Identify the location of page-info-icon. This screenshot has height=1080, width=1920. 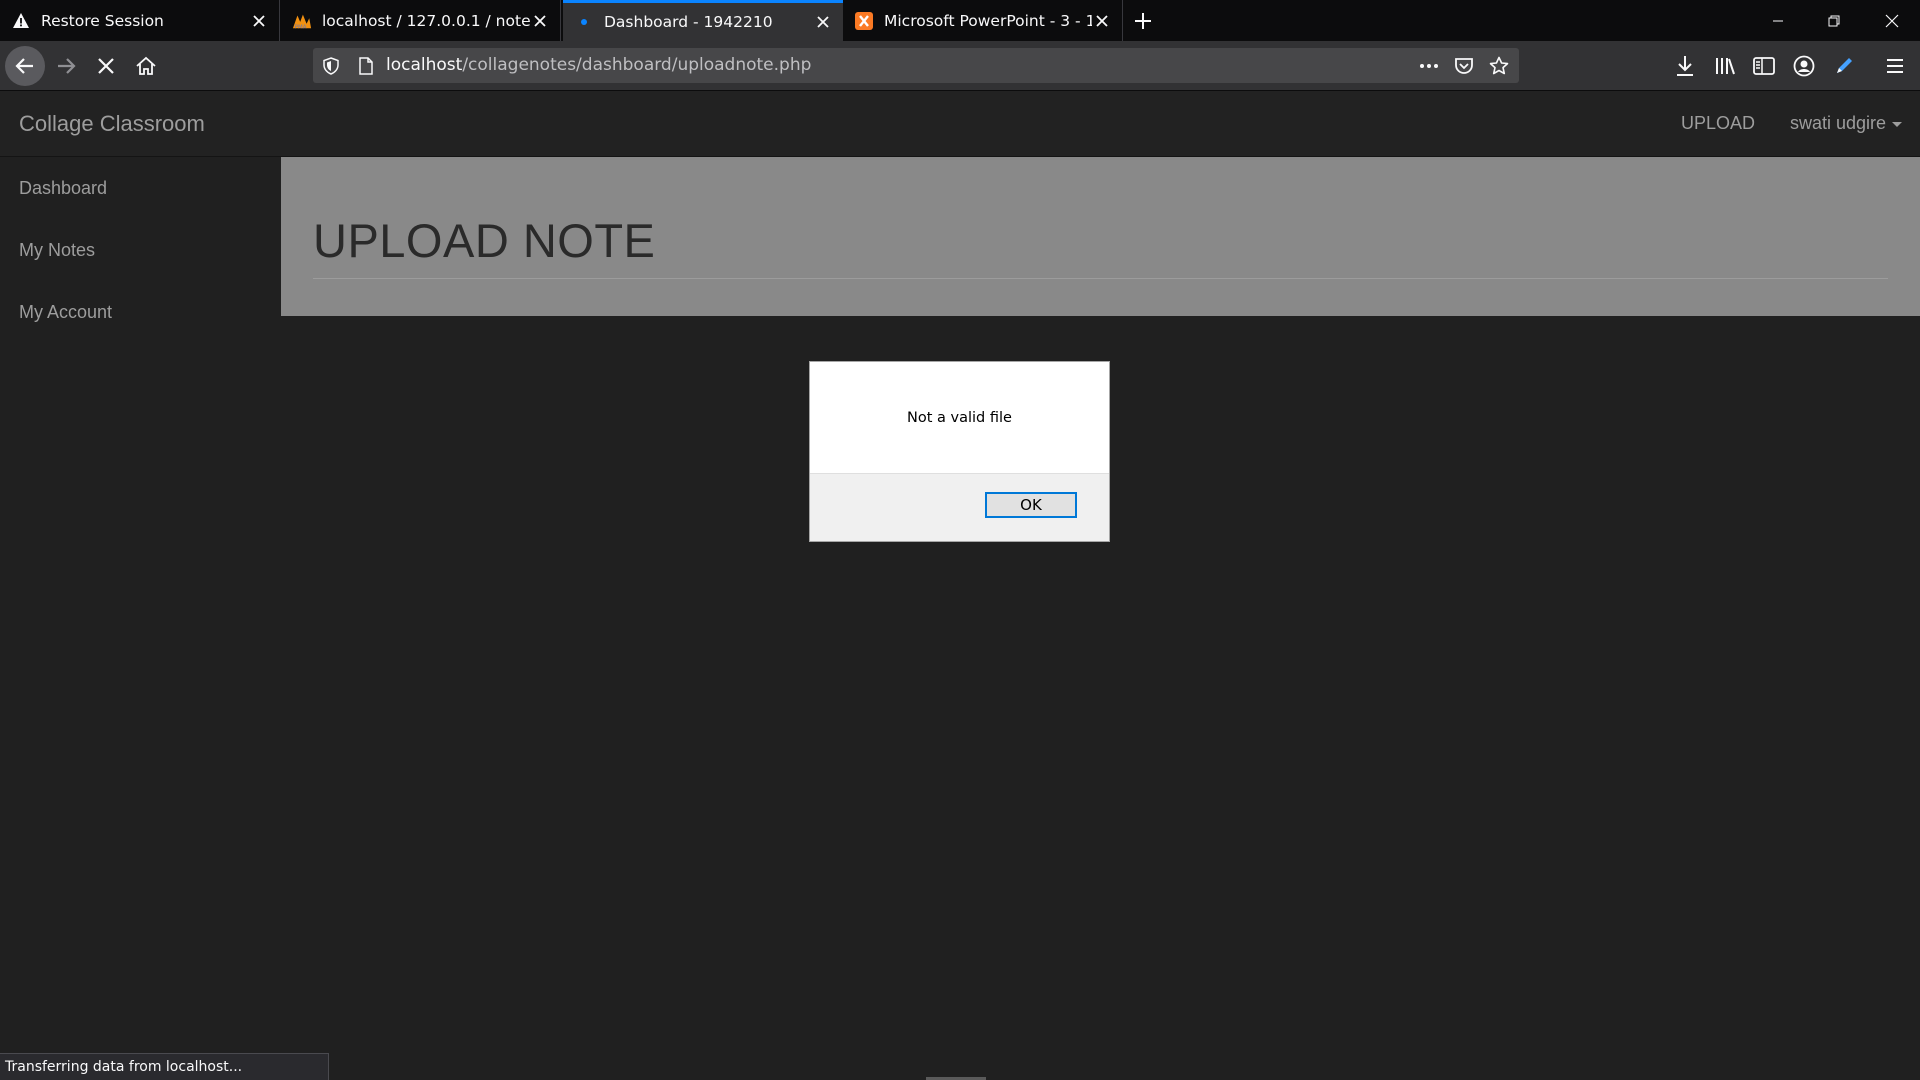
(366, 66).